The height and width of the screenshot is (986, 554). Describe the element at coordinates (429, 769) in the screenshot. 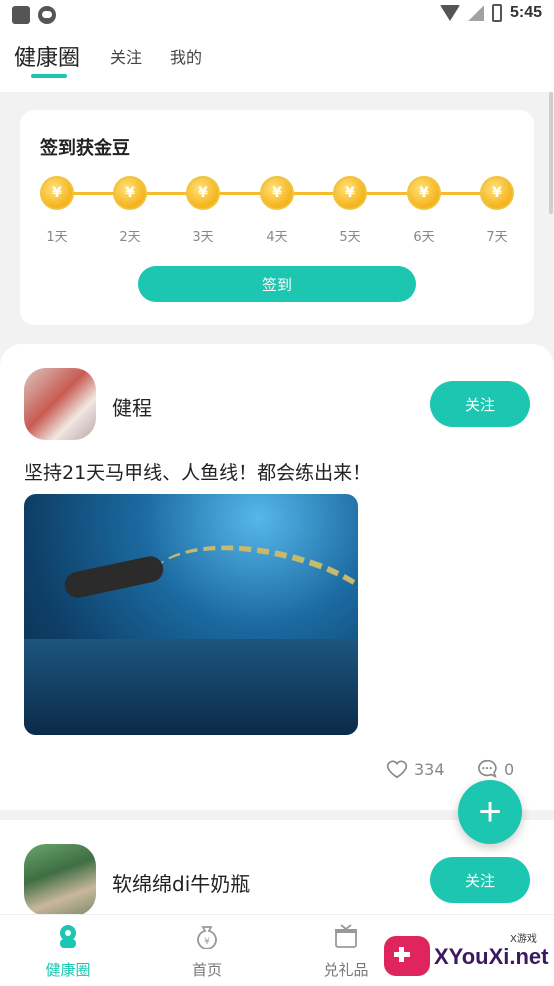

I see `like-count: 334` at that location.